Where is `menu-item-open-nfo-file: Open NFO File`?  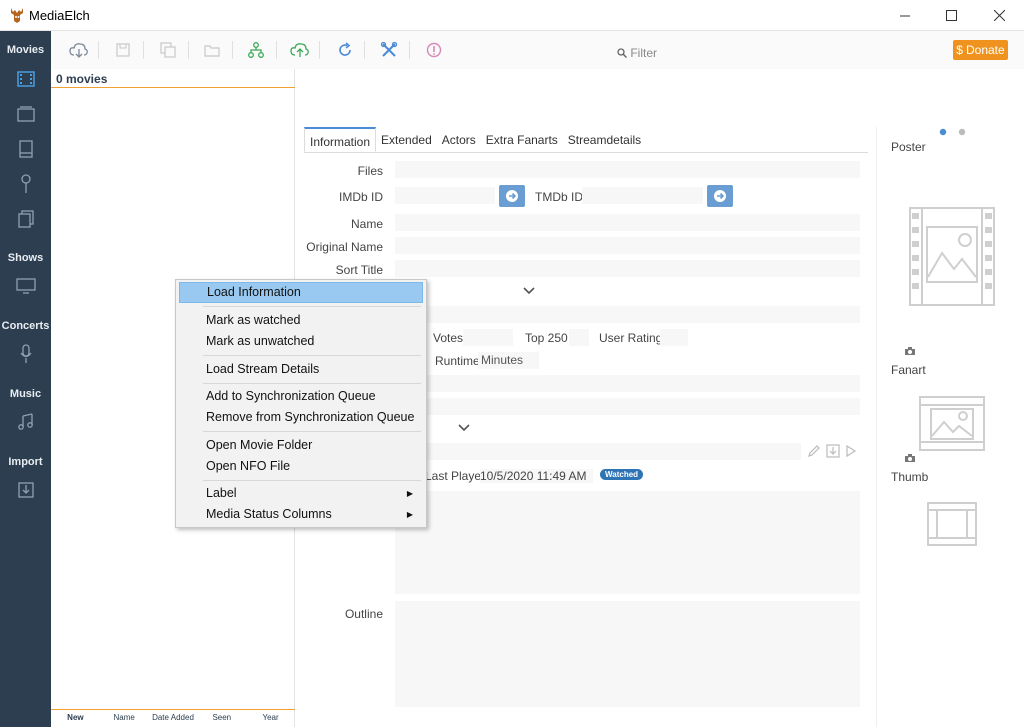
menu-item-open-nfo-file: Open NFO File is located at coordinates (301, 466).